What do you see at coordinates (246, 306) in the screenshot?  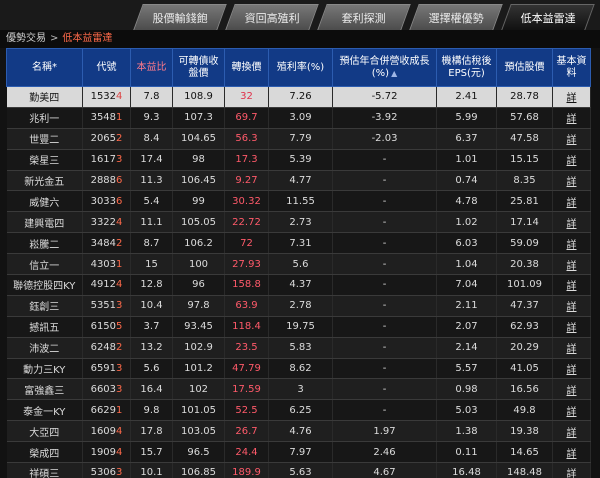 I see `cell-conversion-price: 63.9` at bounding box center [246, 306].